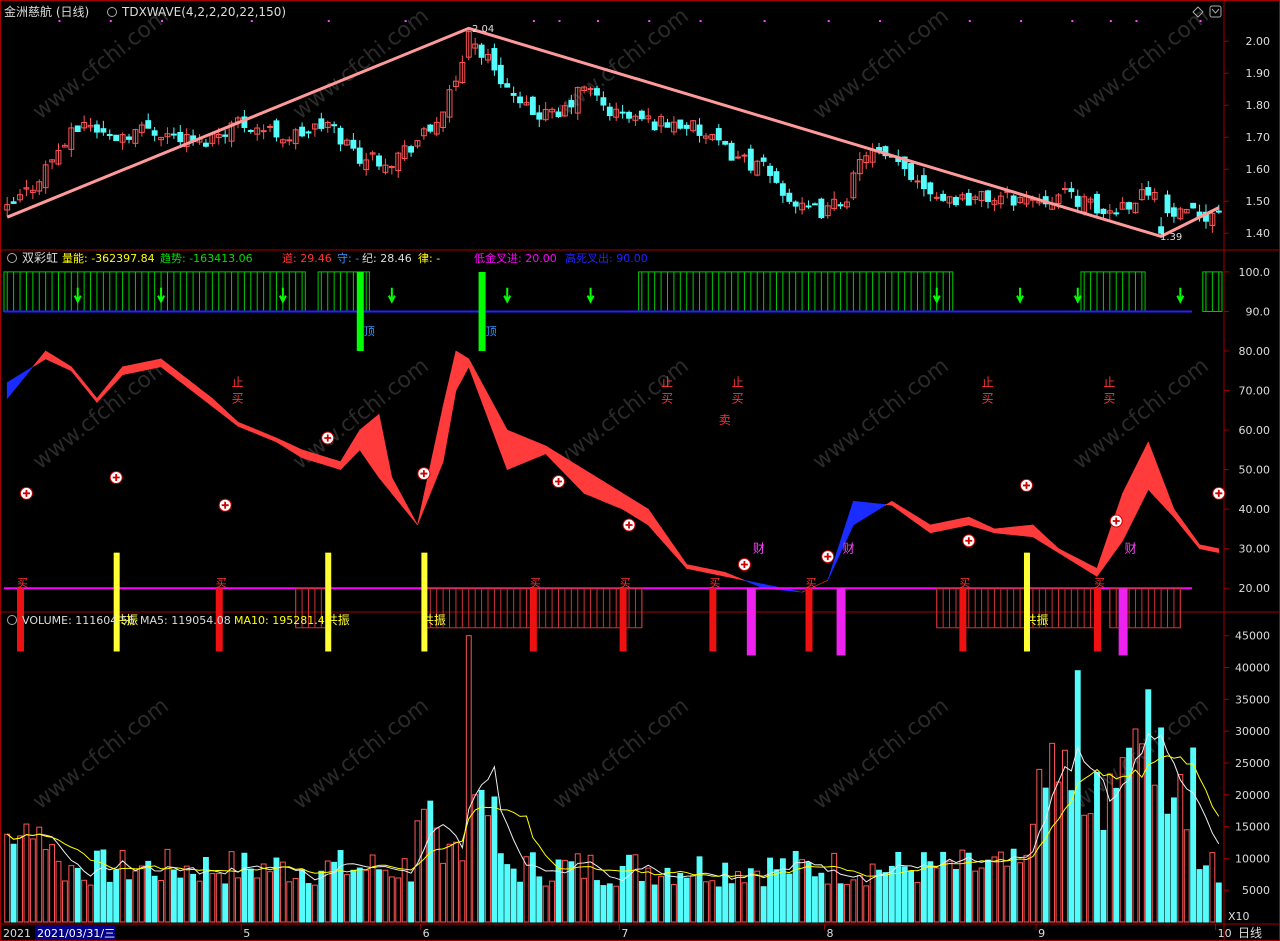 The image size is (1280, 941). Describe the element at coordinates (1255, 430) in the screenshot. I see `indicator-tick-label: 60.00` at that location.